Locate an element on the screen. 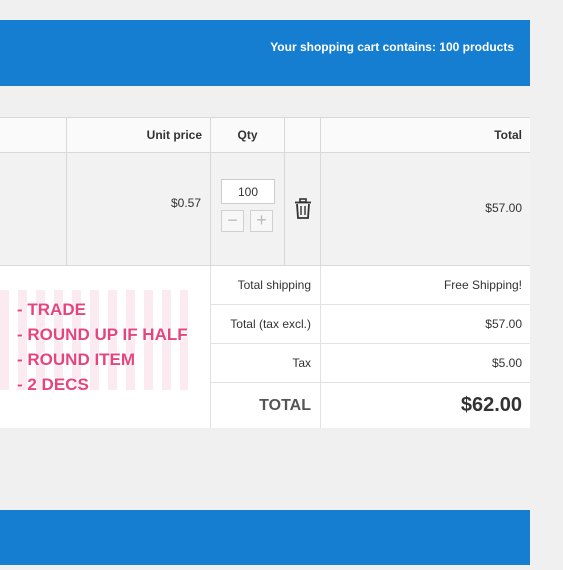 The image size is (563, 570). header-qty: Qty is located at coordinates (248, 135).